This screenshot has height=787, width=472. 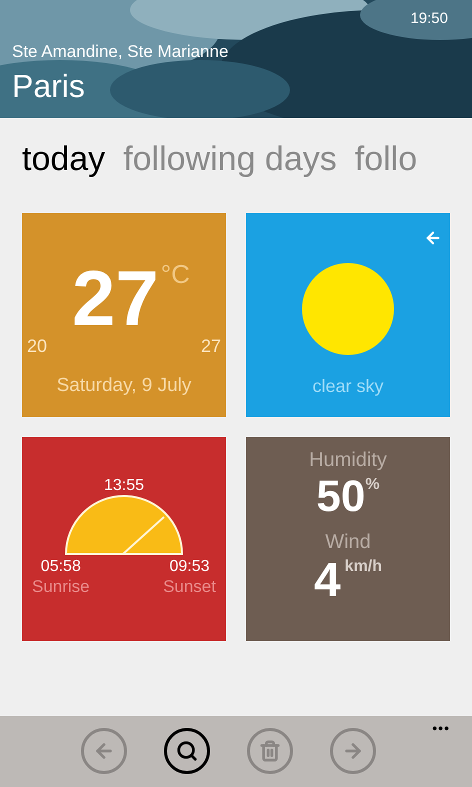 I want to click on wind-label: Wind, so click(x=348, y=542).